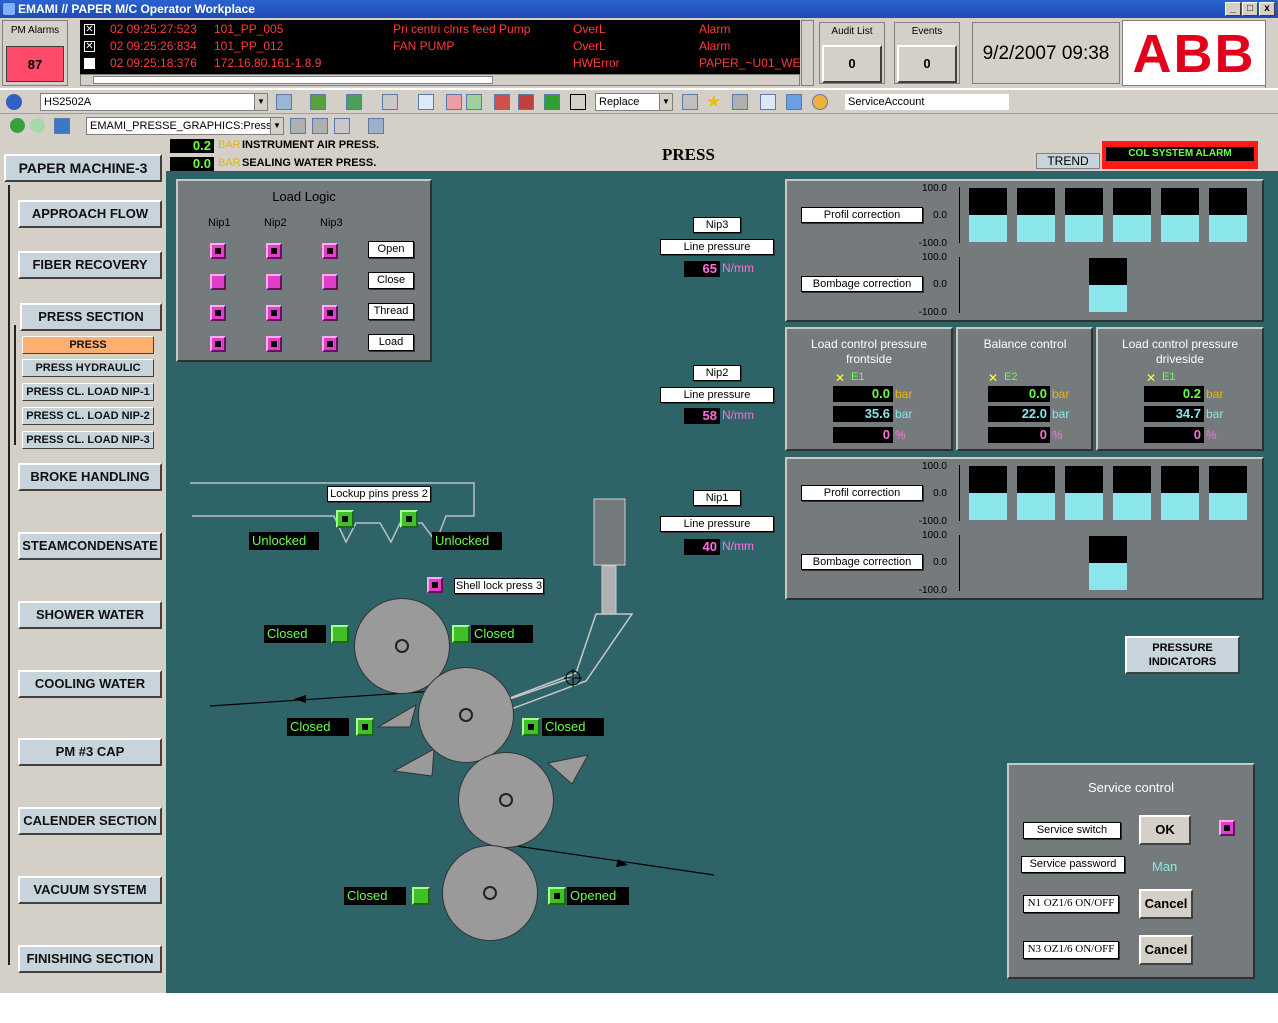 The width and height of the screenshot is (1278, 1023). What do you see at coordinates (390, 102) in the screenshot?
I see `table-icon` at bounding box center [390, 102].